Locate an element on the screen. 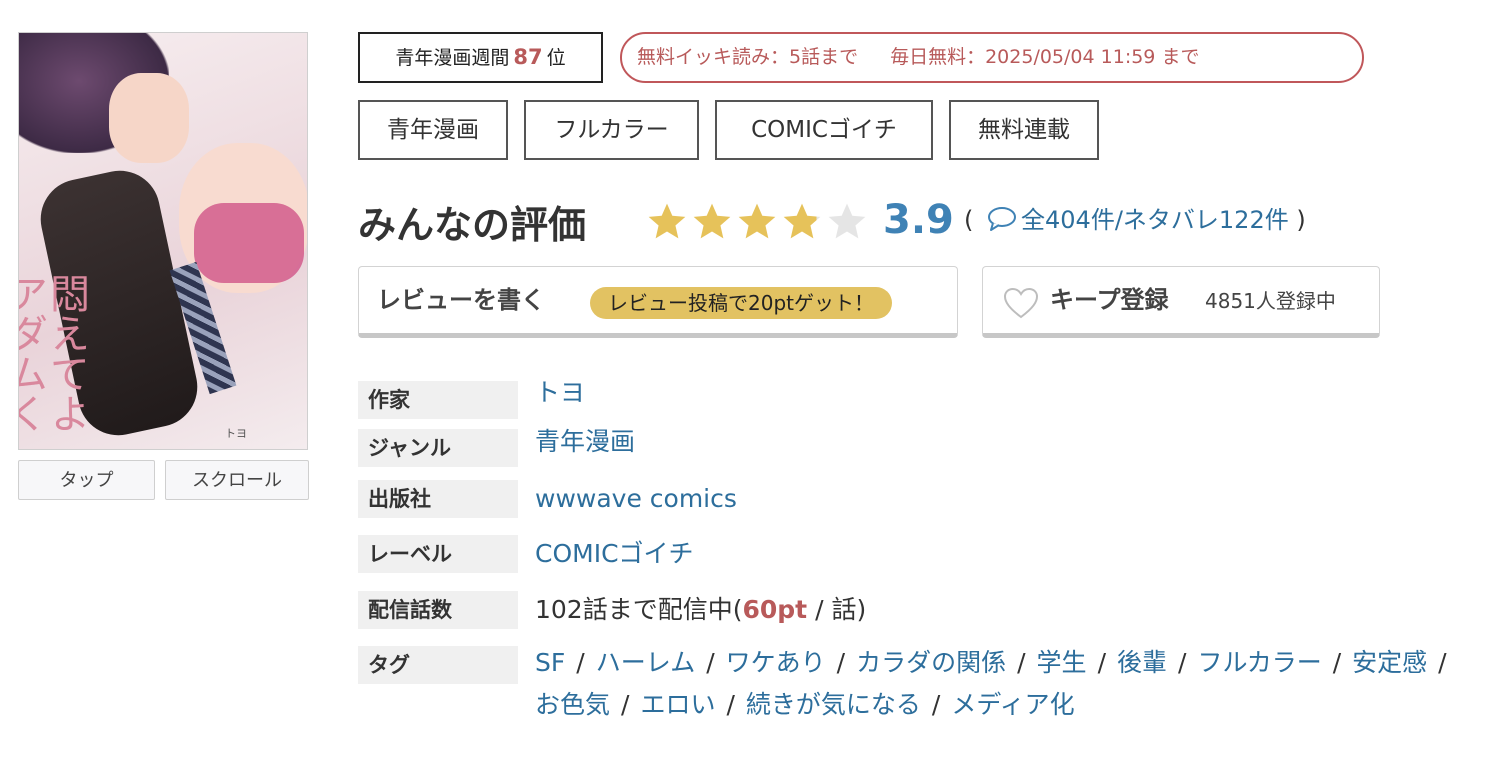 The image size is (1502, 758). tag-link: 学生 is located at coordinates (1062, 662).